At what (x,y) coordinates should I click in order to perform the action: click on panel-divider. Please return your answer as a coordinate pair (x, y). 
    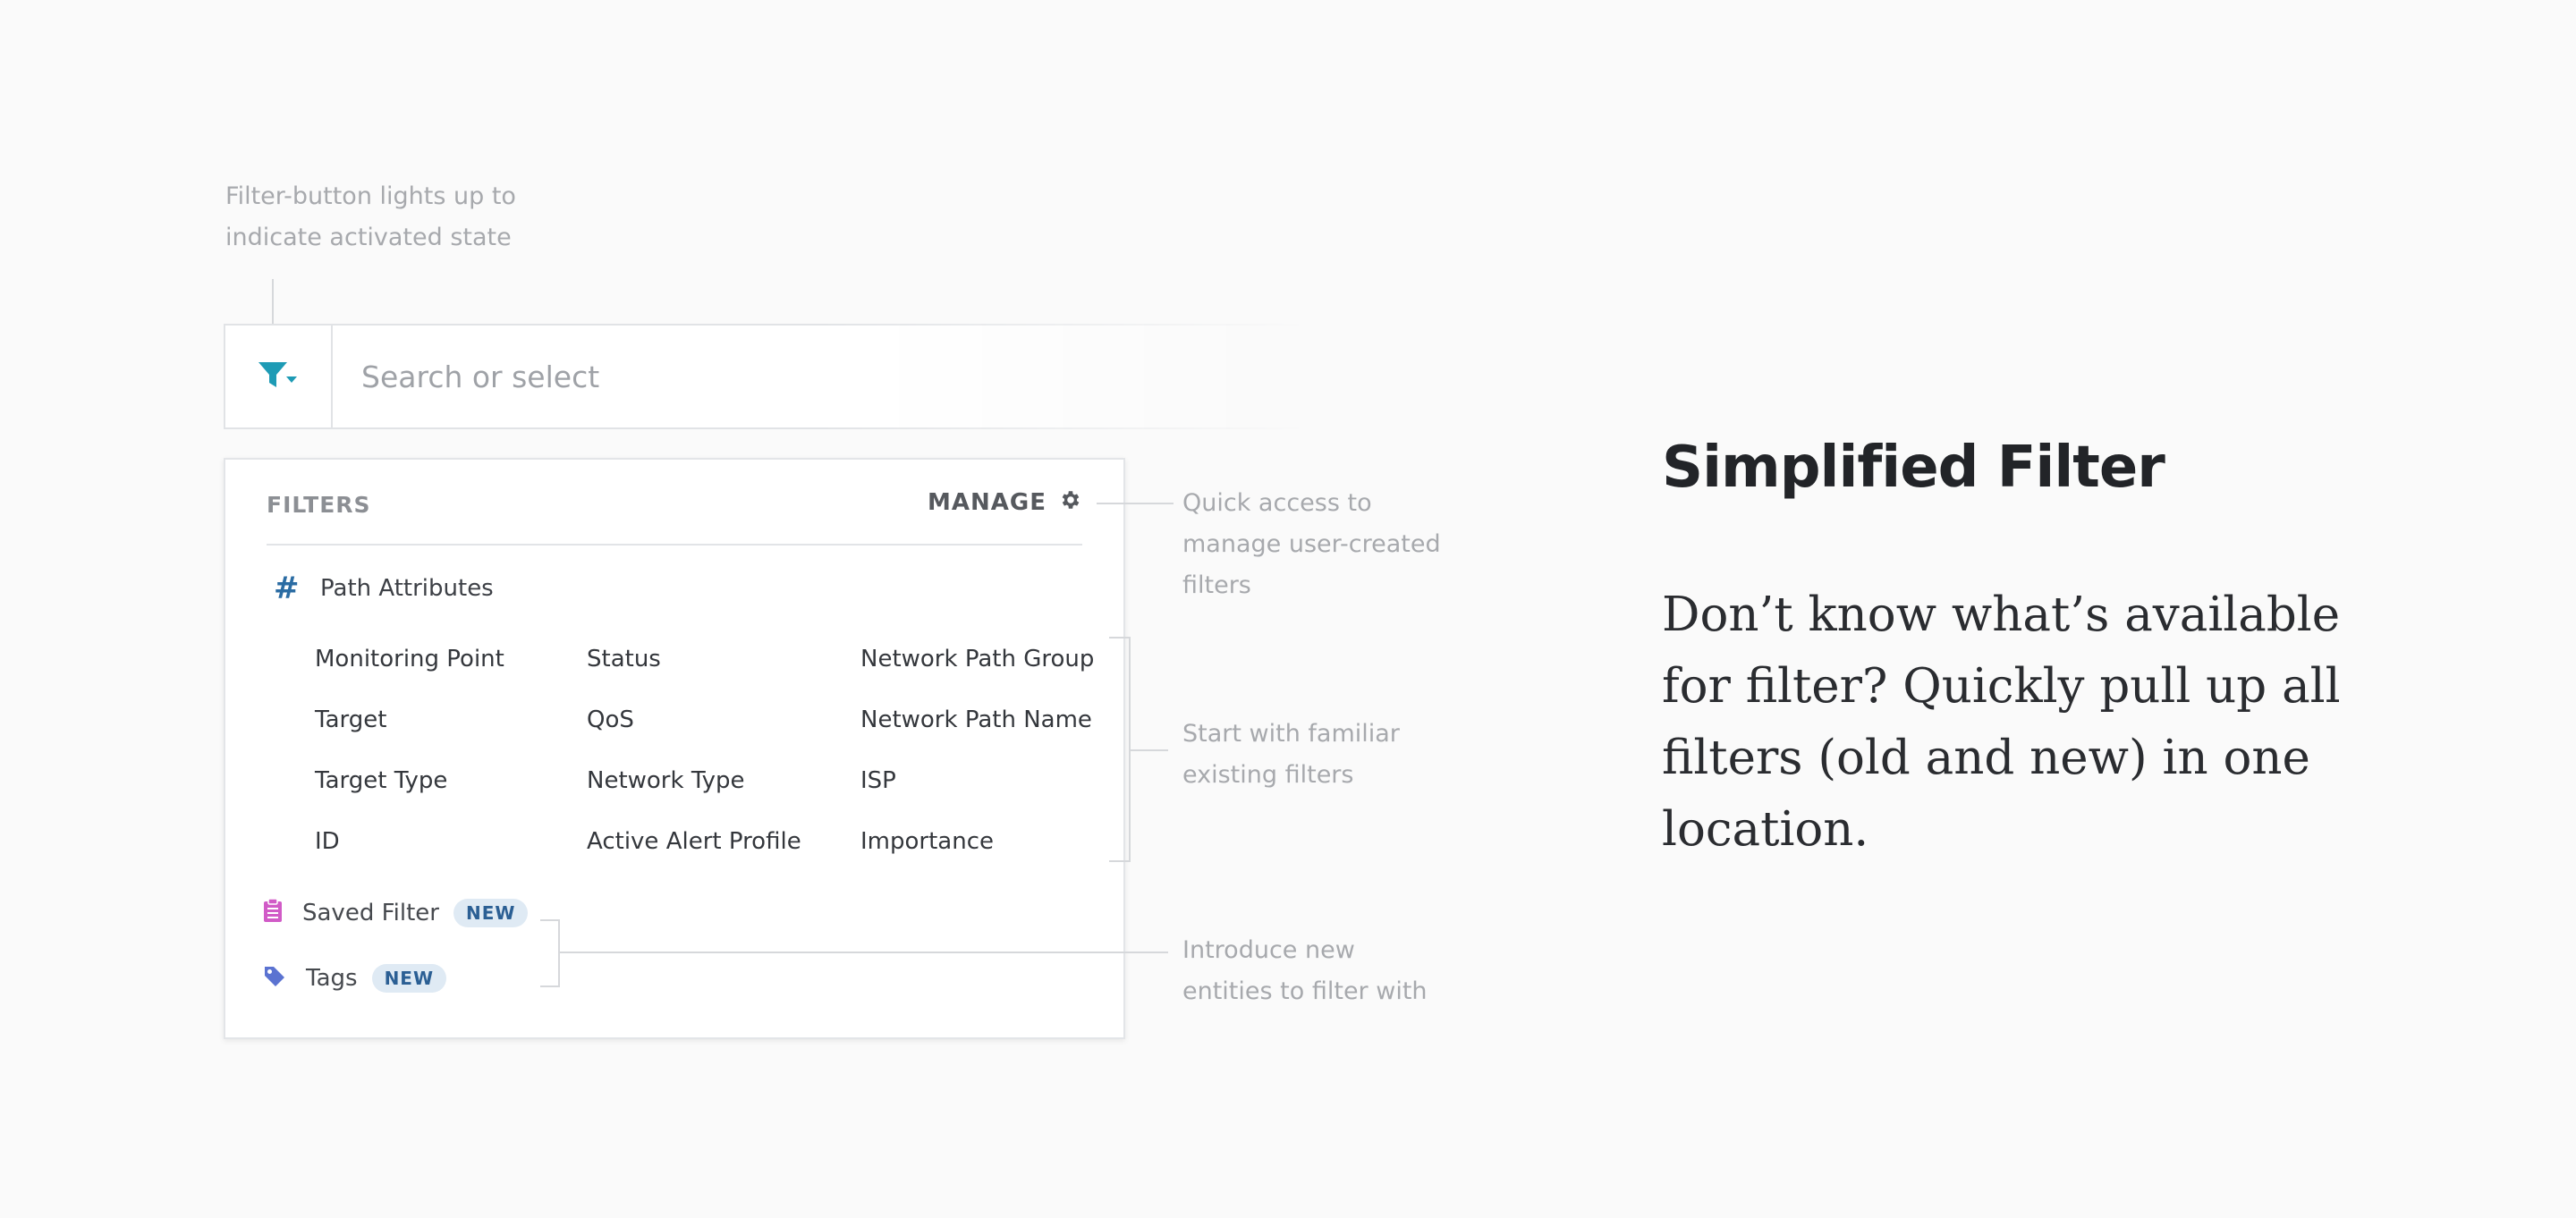
    Looking at the image, I should click on (674, 545).